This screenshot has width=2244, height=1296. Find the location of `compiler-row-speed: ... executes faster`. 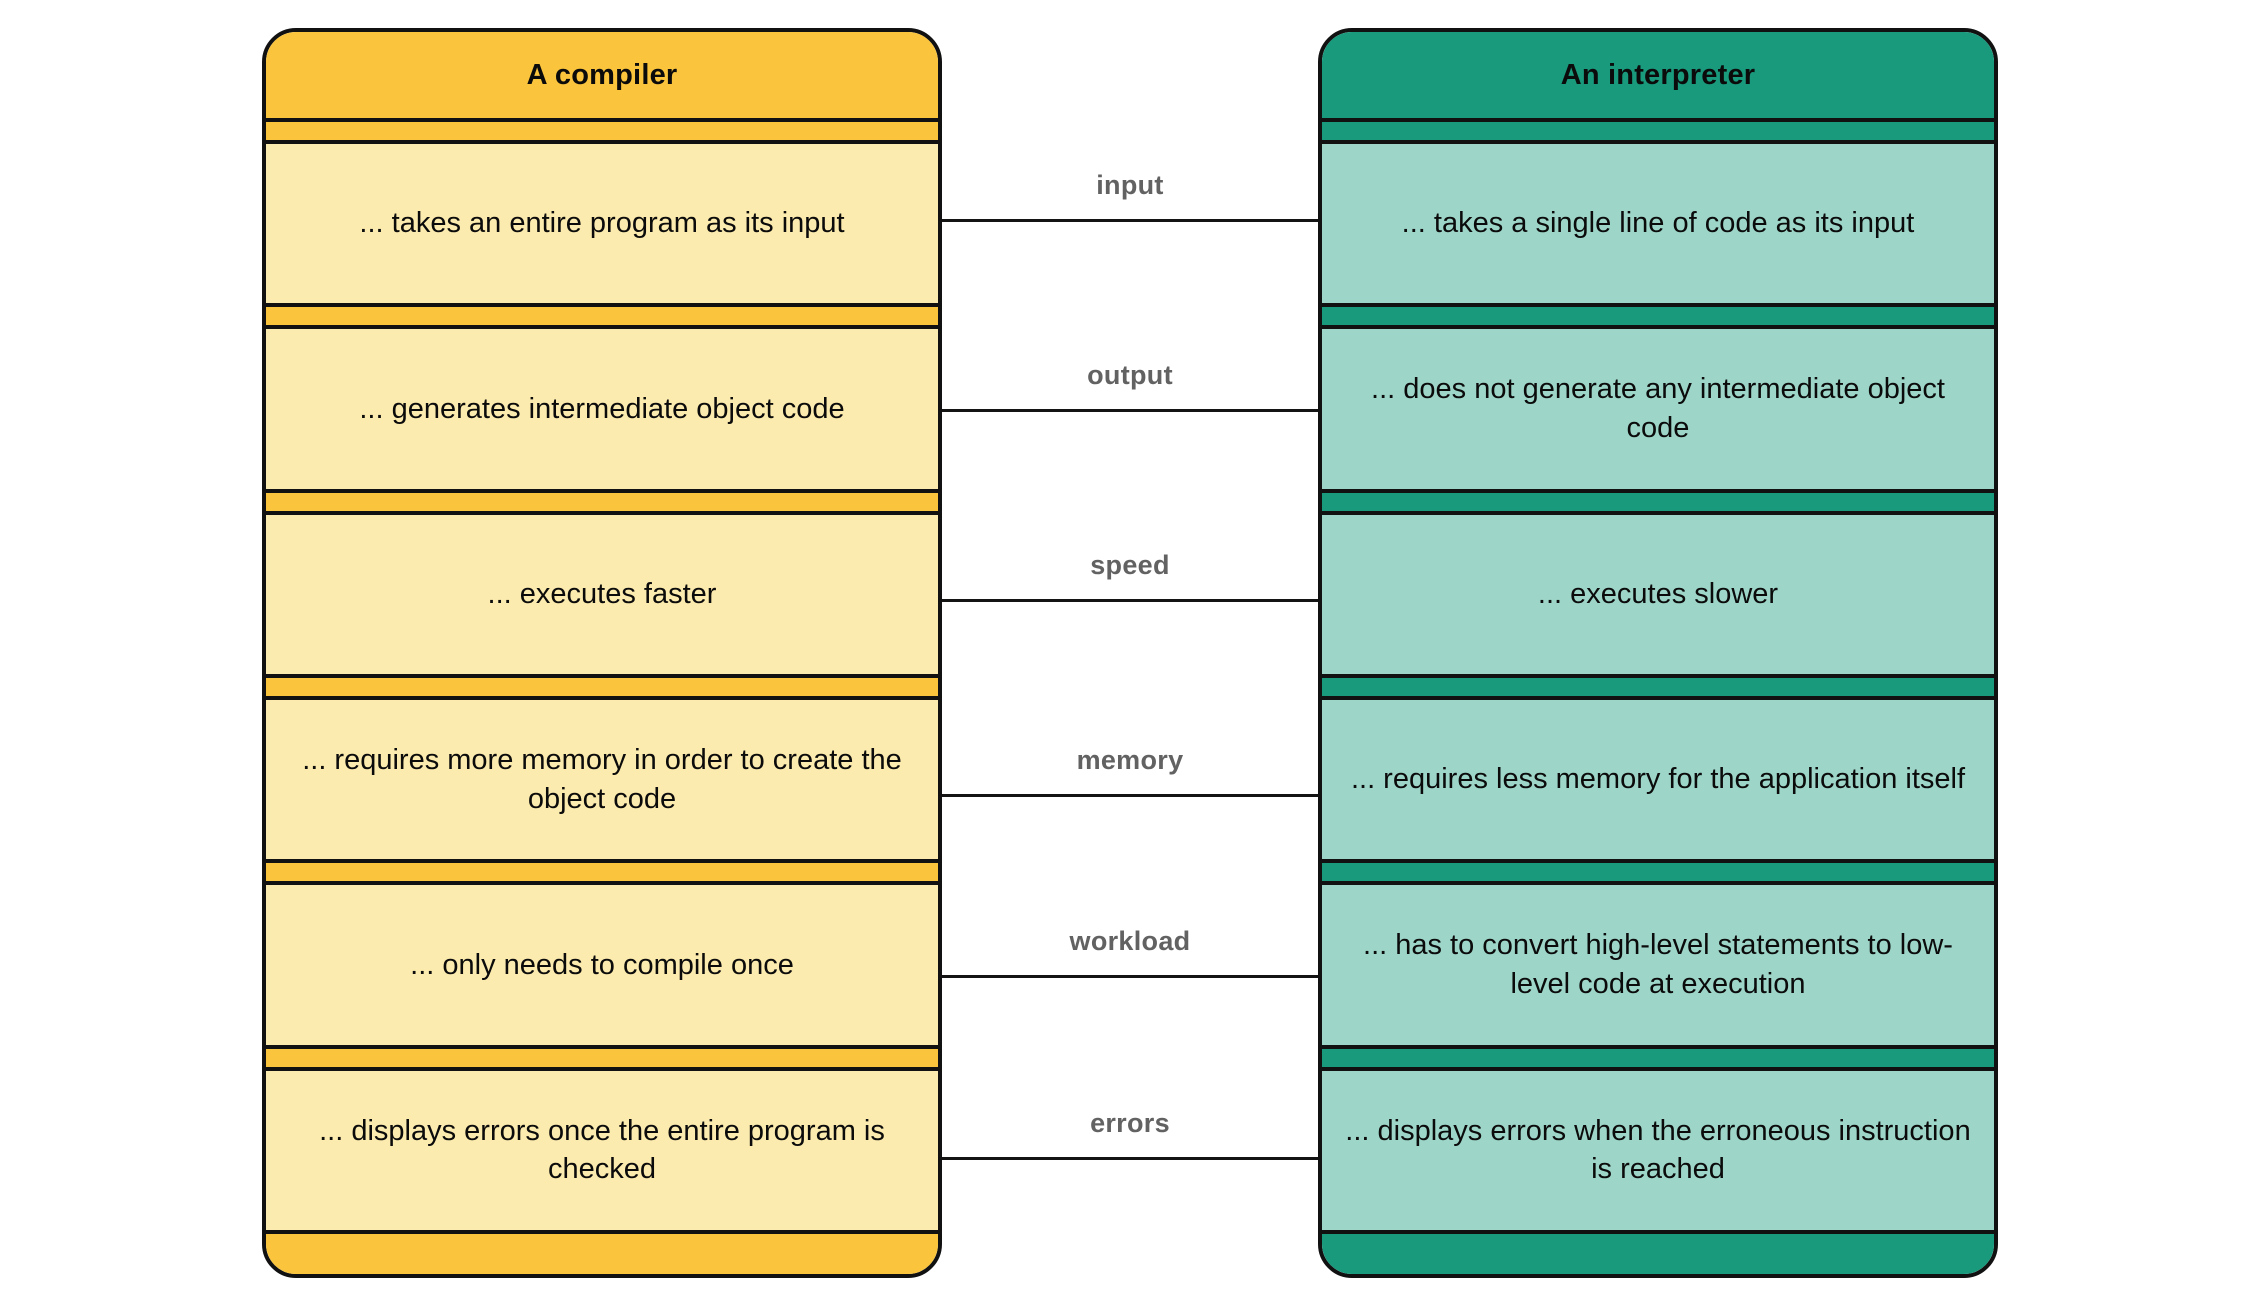

compiler-row-speed: ... executes faster is located at coordinates (602, 594).